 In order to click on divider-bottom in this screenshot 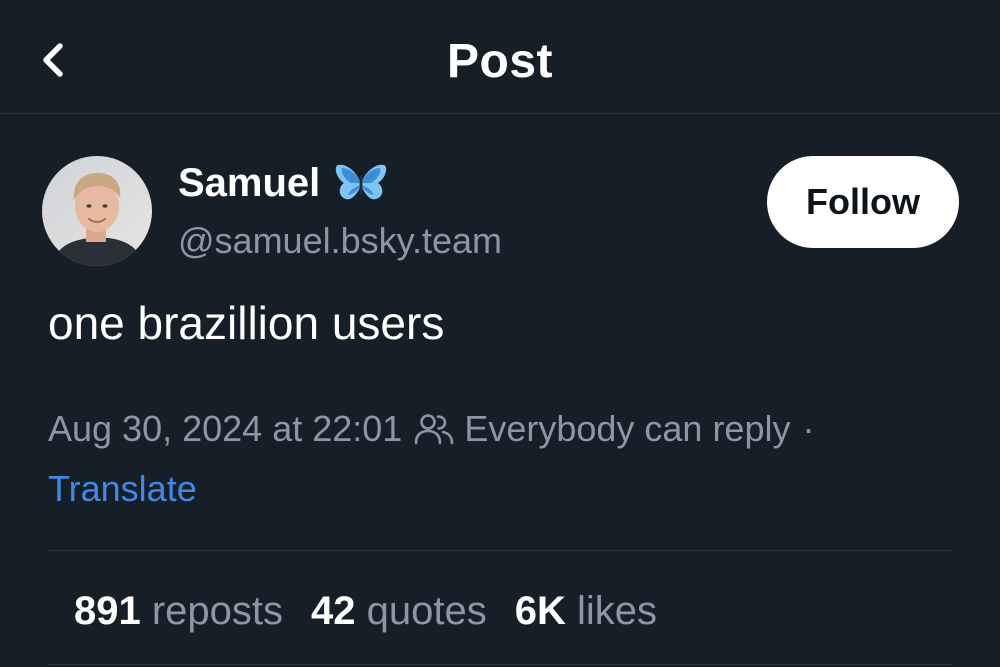, I will do `click(500, 664)`.